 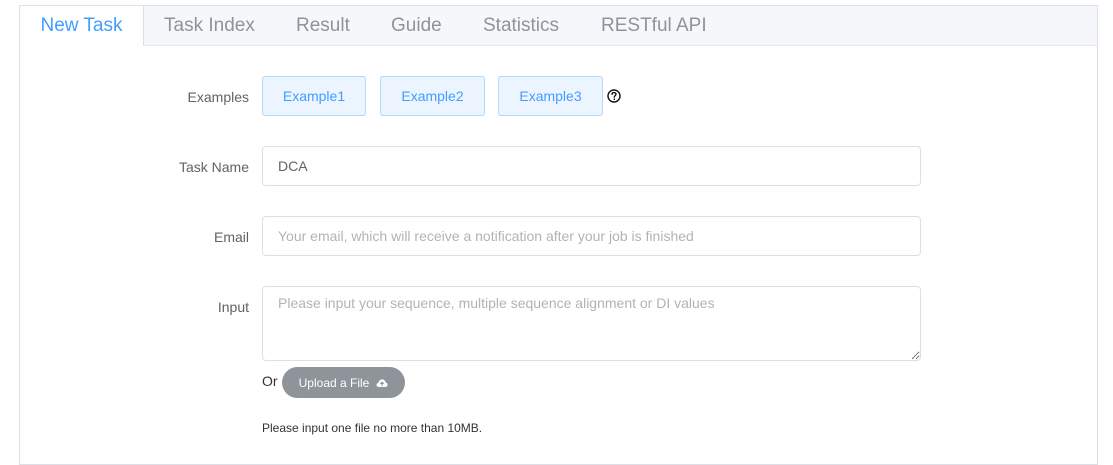 What do you see at coordinates (323, 26) in the screenshot?
I see `tab-result: Result` at bounding box center [323, 26].